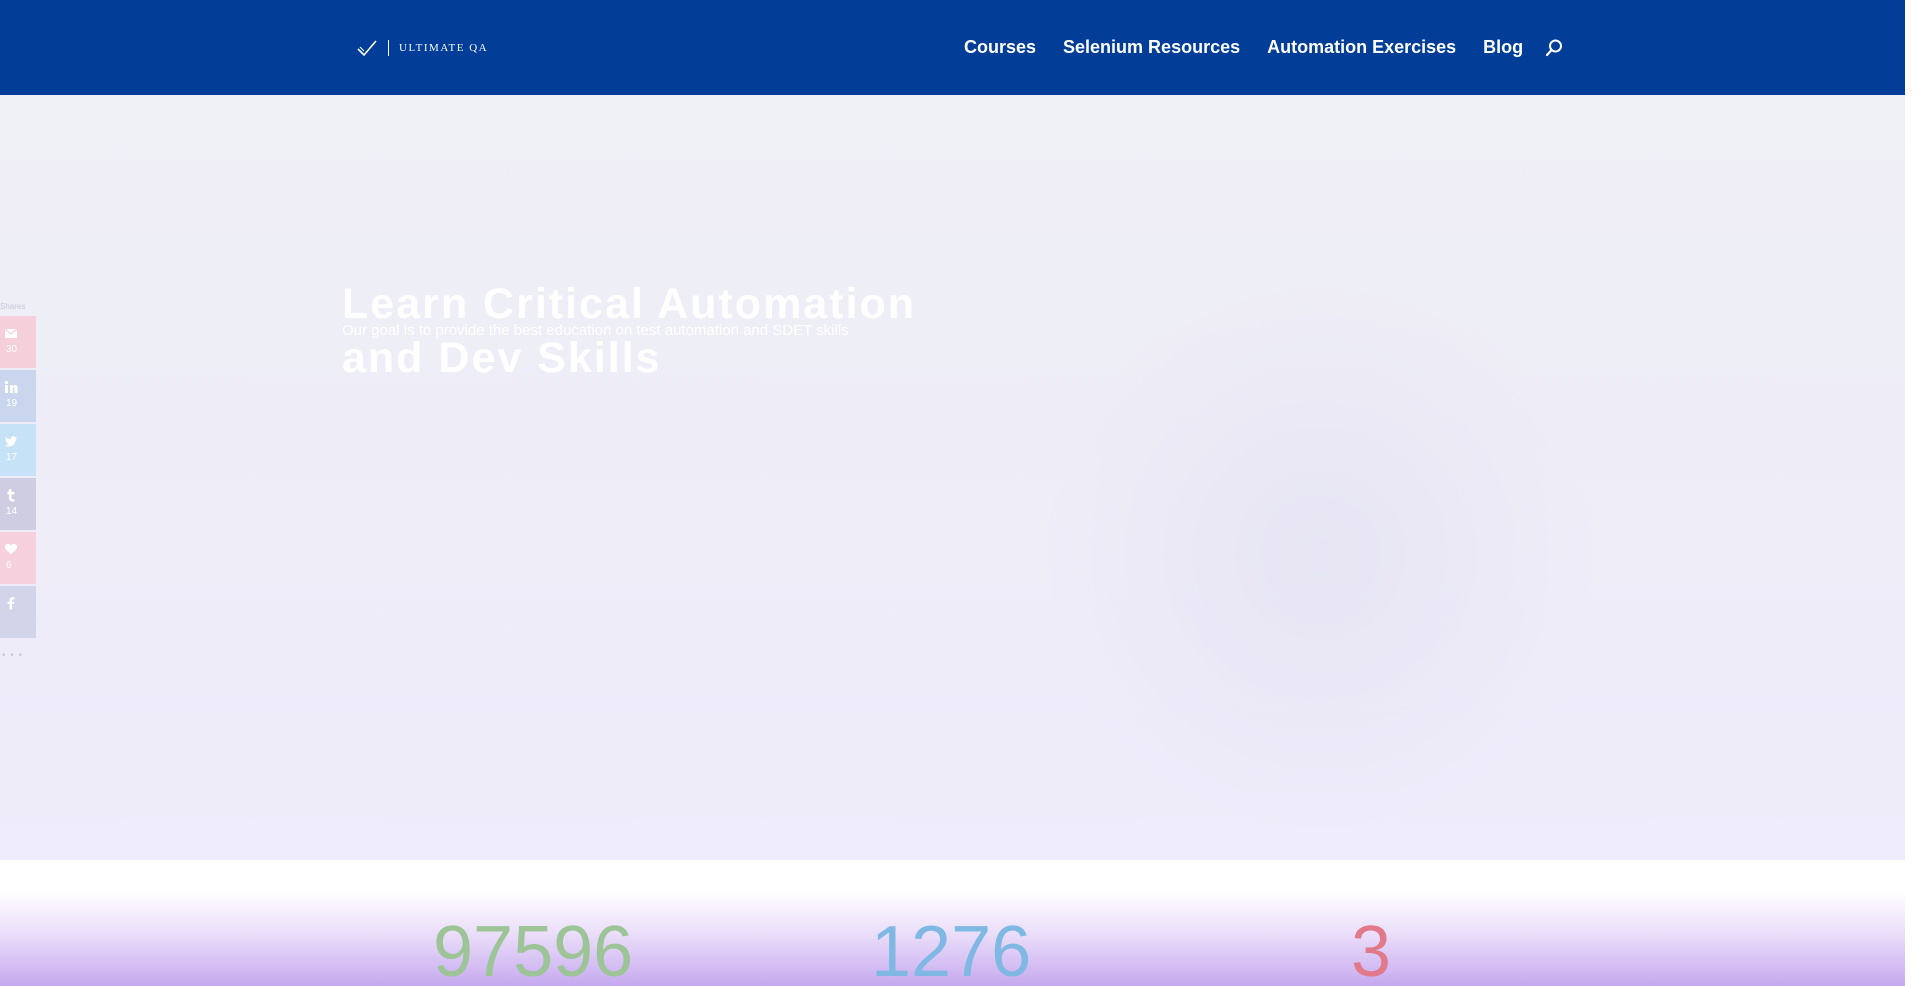 The width and height of the screenshot is (1920, 986). Describe the element at coordinates (1151, 47) in the screenshot. I see `nav-item-selenium-resources: Selenium Resources` at that location.